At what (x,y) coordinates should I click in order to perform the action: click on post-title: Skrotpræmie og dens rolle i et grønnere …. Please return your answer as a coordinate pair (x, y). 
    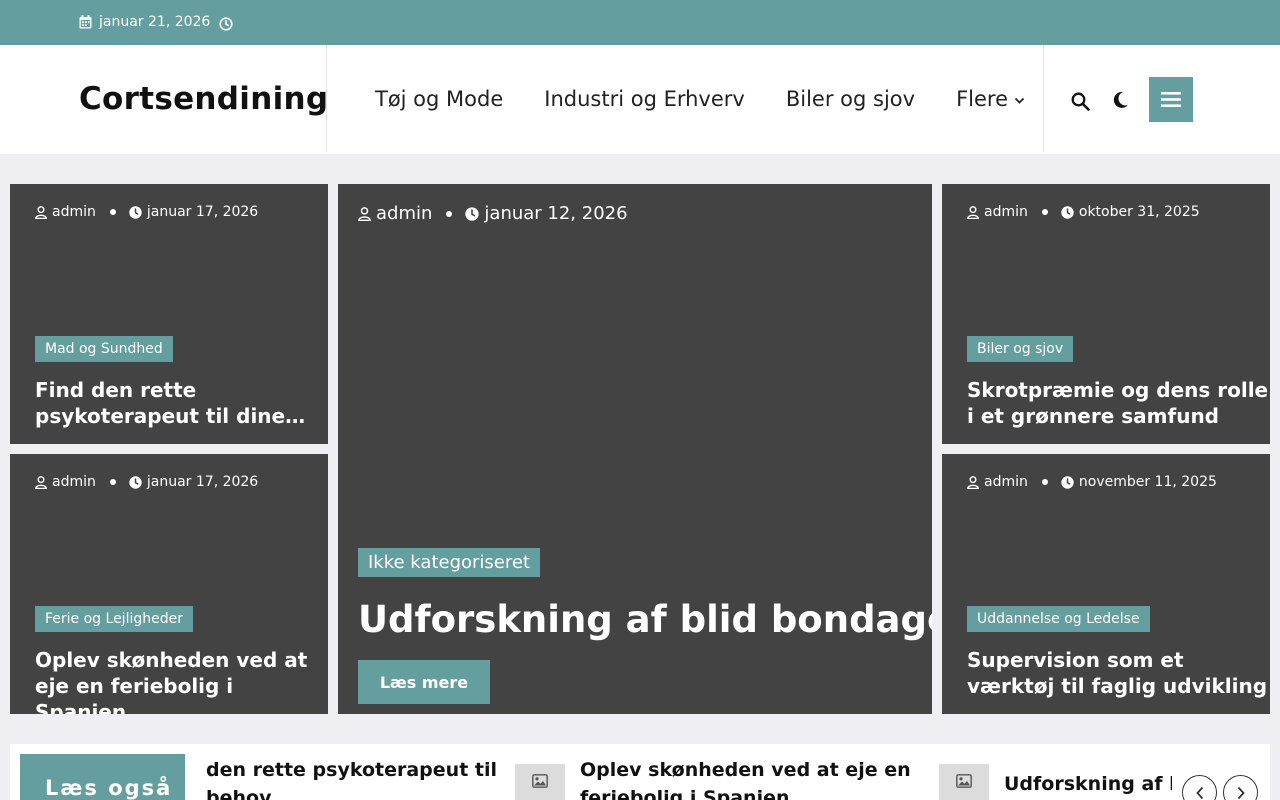
    Looking at the image, I should click on (1117, 403).